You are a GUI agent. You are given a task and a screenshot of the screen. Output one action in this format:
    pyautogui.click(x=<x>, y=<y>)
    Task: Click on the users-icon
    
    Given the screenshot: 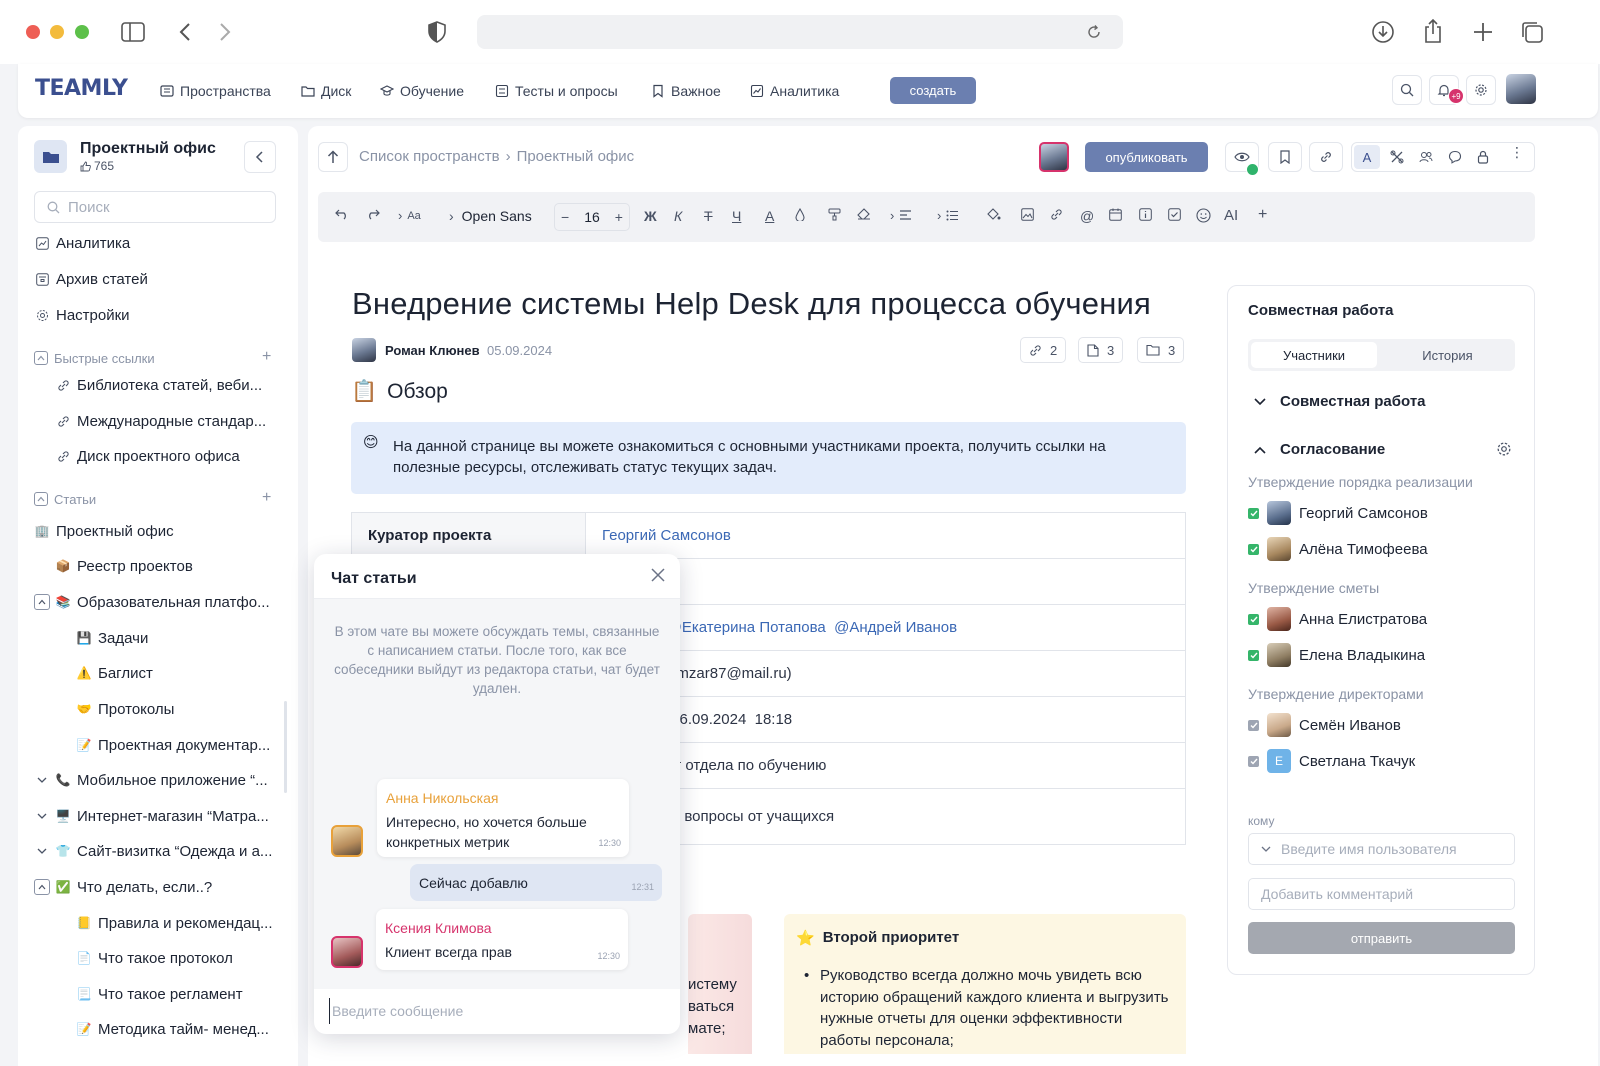 What is the action you would take?
    pyautogui.click(x=1426, y=157)
    